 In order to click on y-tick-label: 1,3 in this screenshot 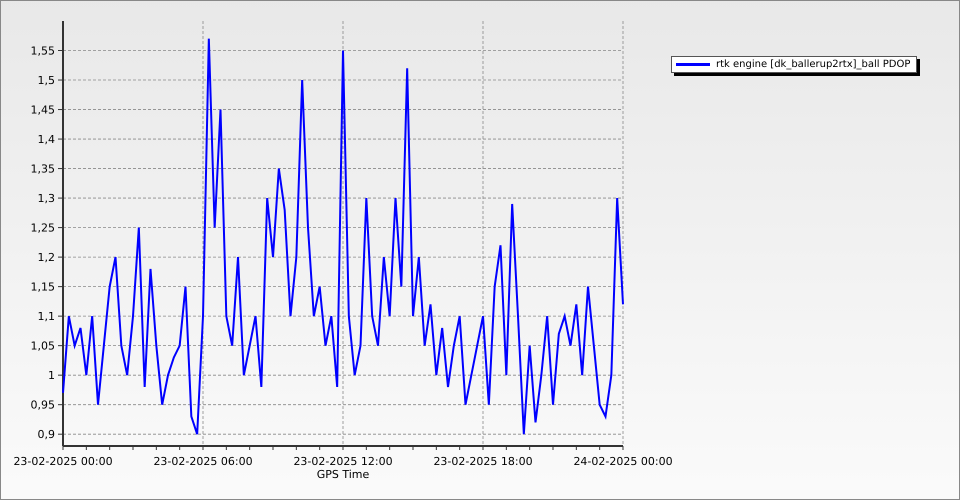, I will do `click(46, 199)`.